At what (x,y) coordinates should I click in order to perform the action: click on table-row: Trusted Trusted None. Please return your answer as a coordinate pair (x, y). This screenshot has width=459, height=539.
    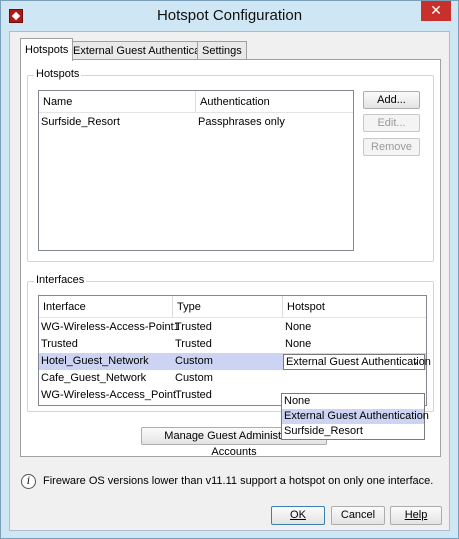
    Looking at the image, I should click on (232, 344).